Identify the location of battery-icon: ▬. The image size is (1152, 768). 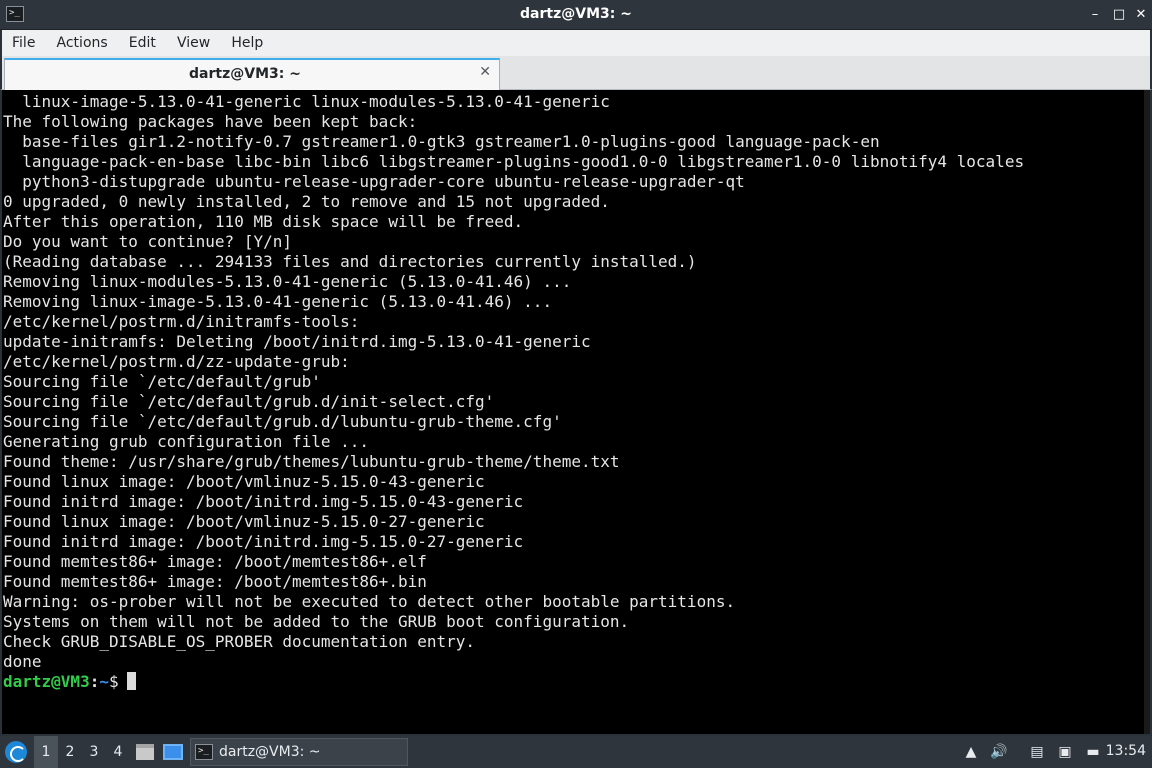
(1093, 752).